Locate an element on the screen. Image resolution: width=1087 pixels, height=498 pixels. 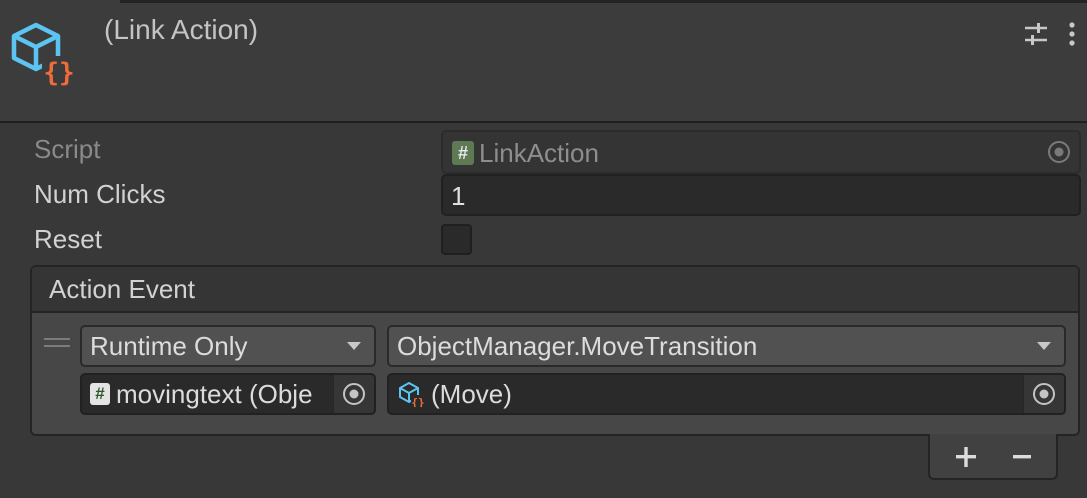
reset-label: Reset is located at coordinates (68, 239).